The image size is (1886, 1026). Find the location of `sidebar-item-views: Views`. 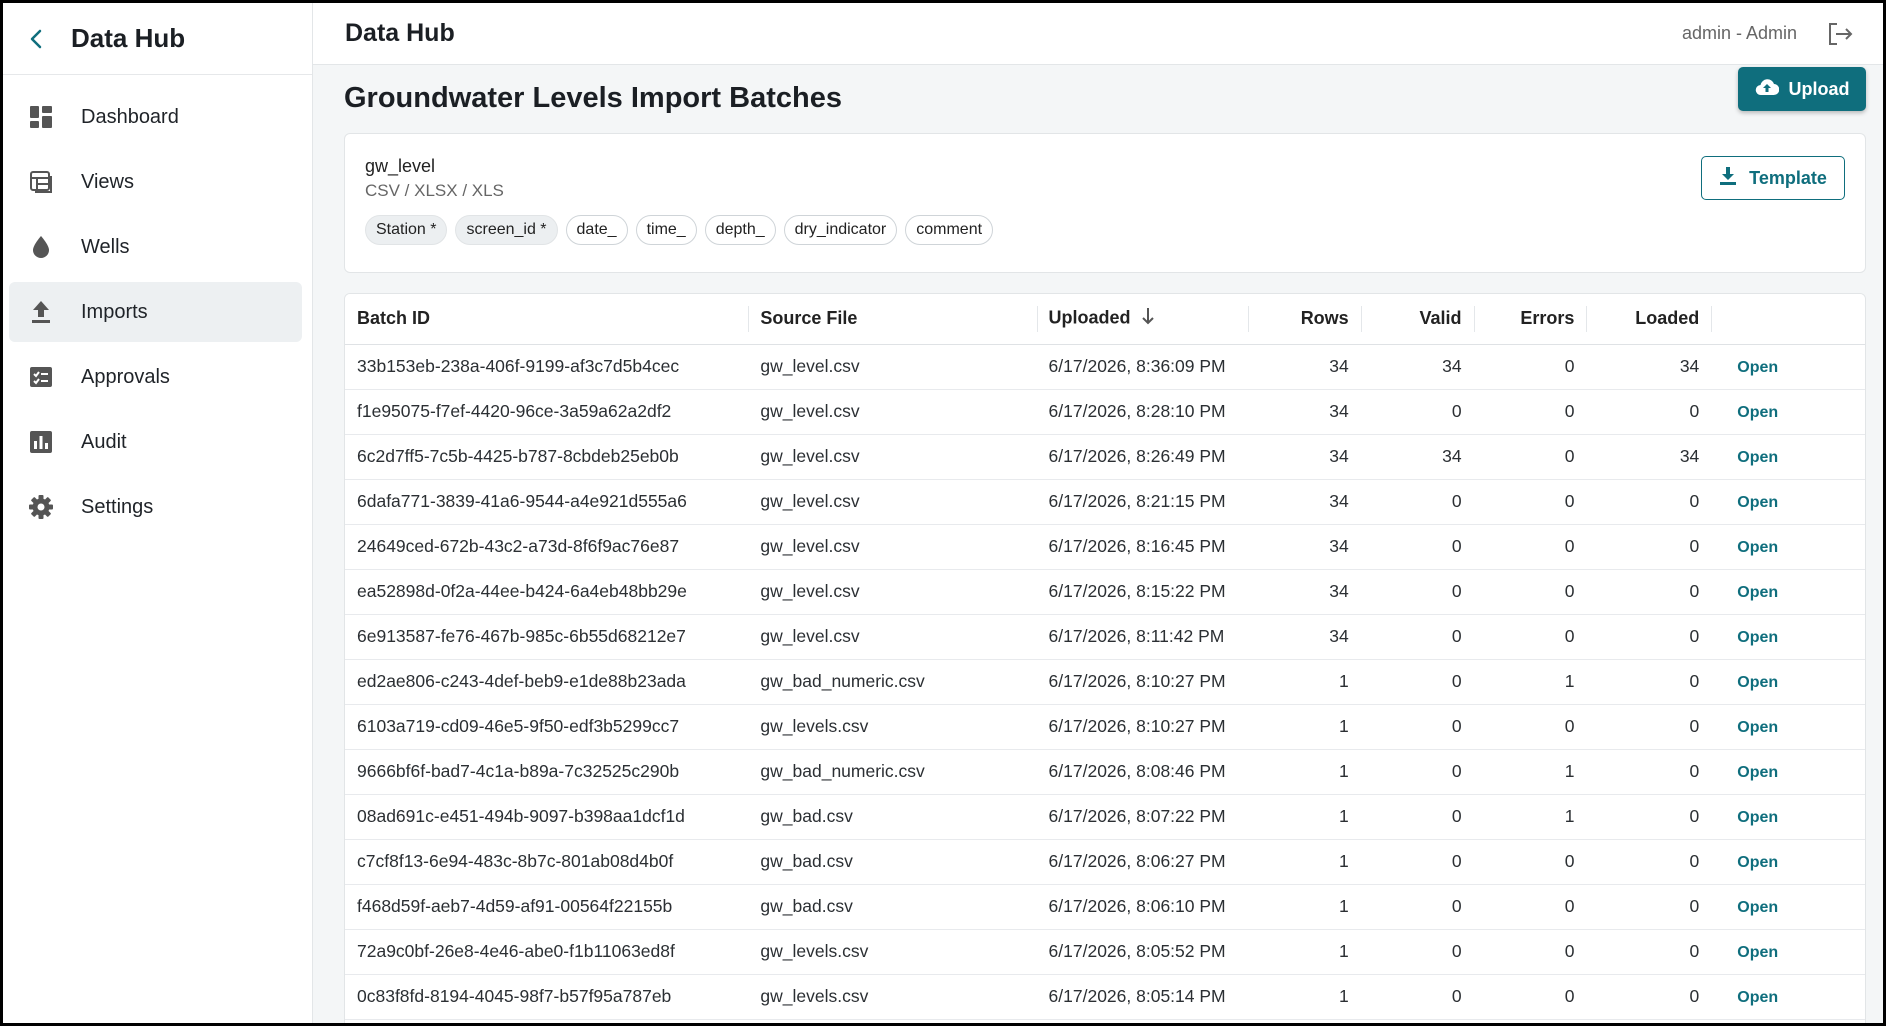

sidebar-item-views: Views is located at coordinates (155, 182).